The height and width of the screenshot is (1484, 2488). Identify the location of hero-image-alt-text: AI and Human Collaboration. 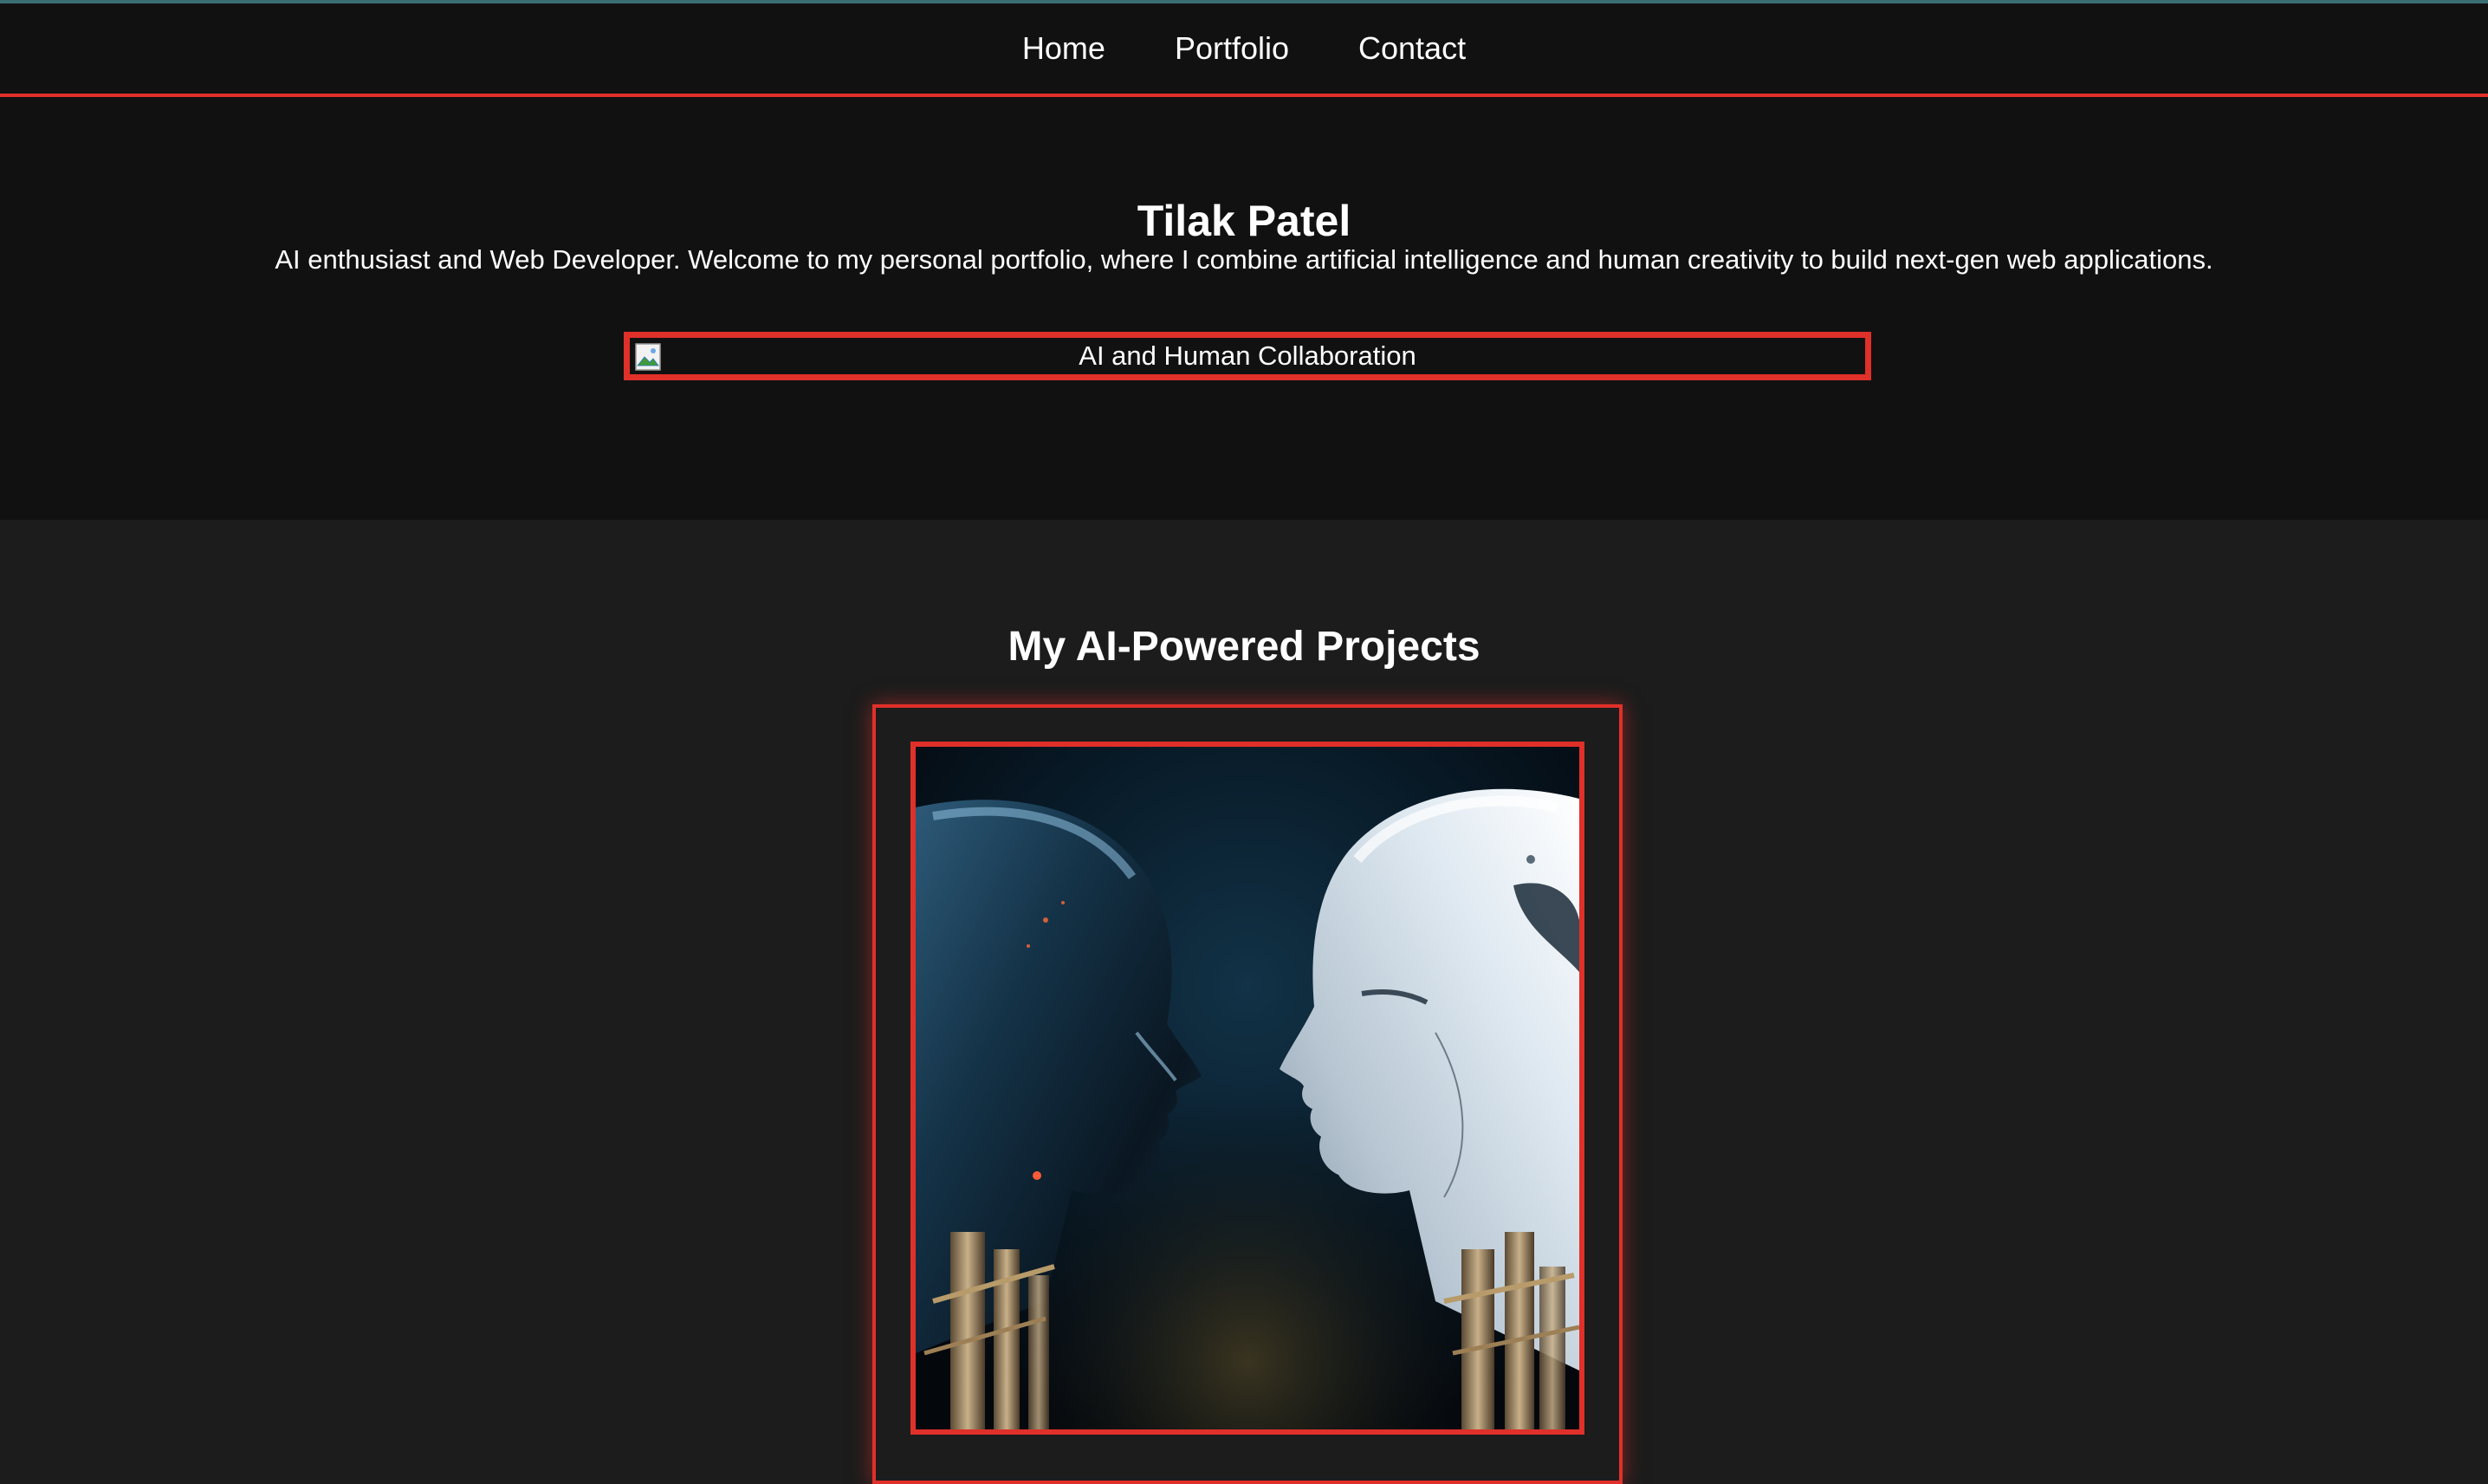
(1247, 355).